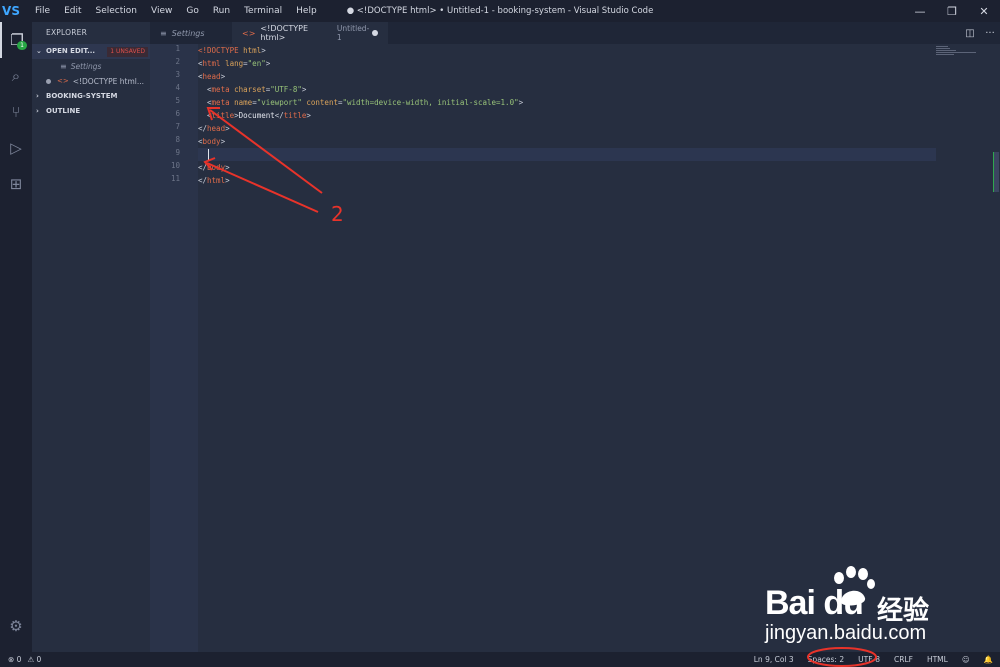 The height and width of the screenshot is (667, 1000). Describe the element at coordinates (869, 659) in the screenshot. I see `encoding: UTF-8` at that location.